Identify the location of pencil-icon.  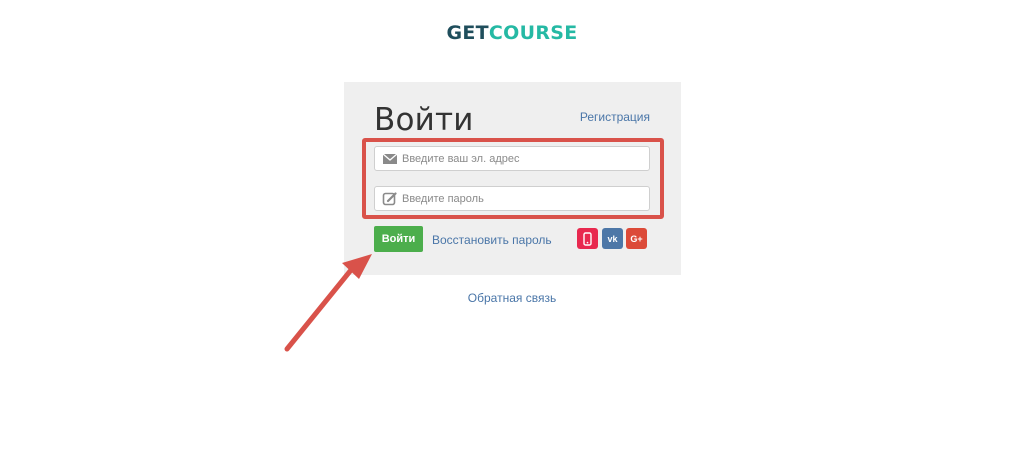
(389, 198).